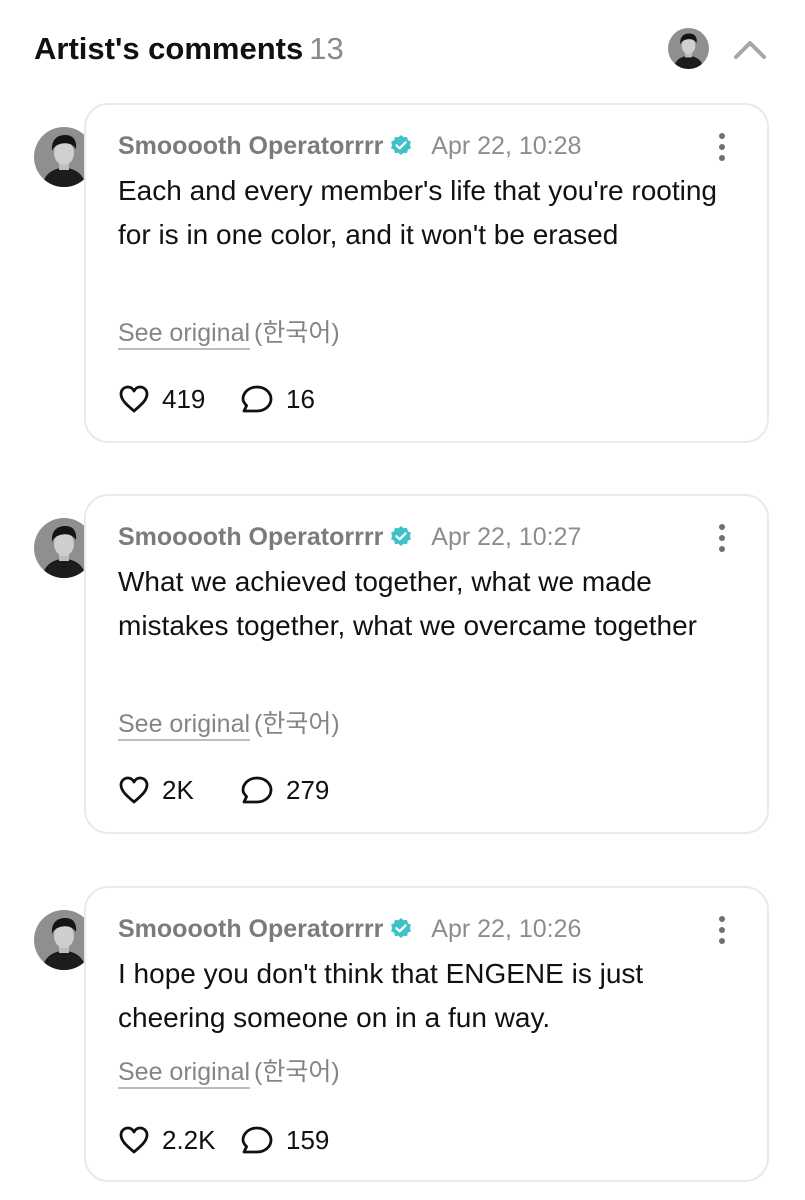  I want to click on reply-count: 159, so click(308, 1139).